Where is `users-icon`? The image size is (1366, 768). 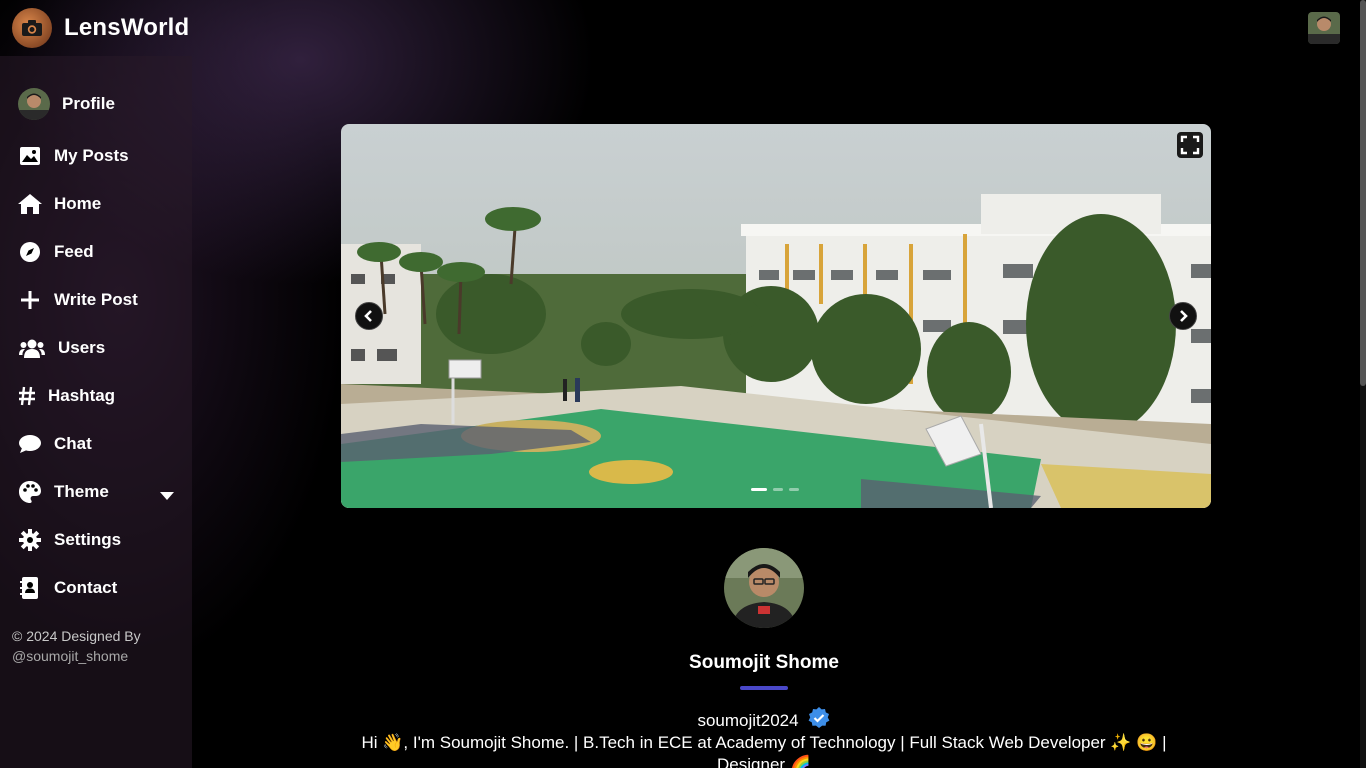
users-icon is located at coordinates (32, 348).